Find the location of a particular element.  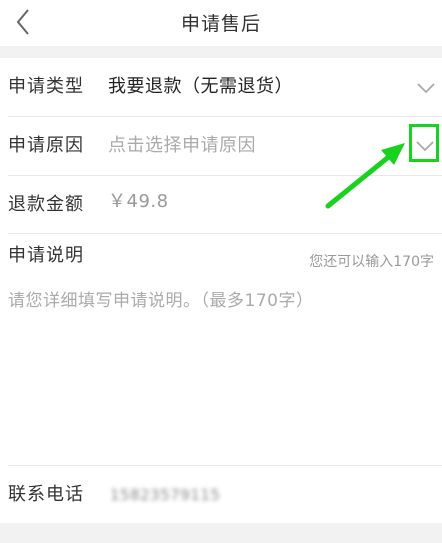

page-title: 申请售后 is located at coordinates (220, 24).